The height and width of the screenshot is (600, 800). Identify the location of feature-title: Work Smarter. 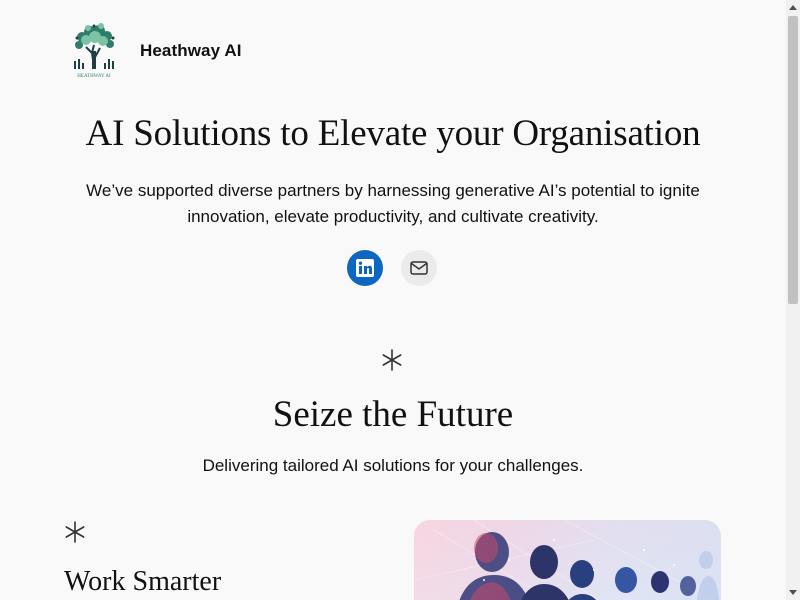
(143, 581).